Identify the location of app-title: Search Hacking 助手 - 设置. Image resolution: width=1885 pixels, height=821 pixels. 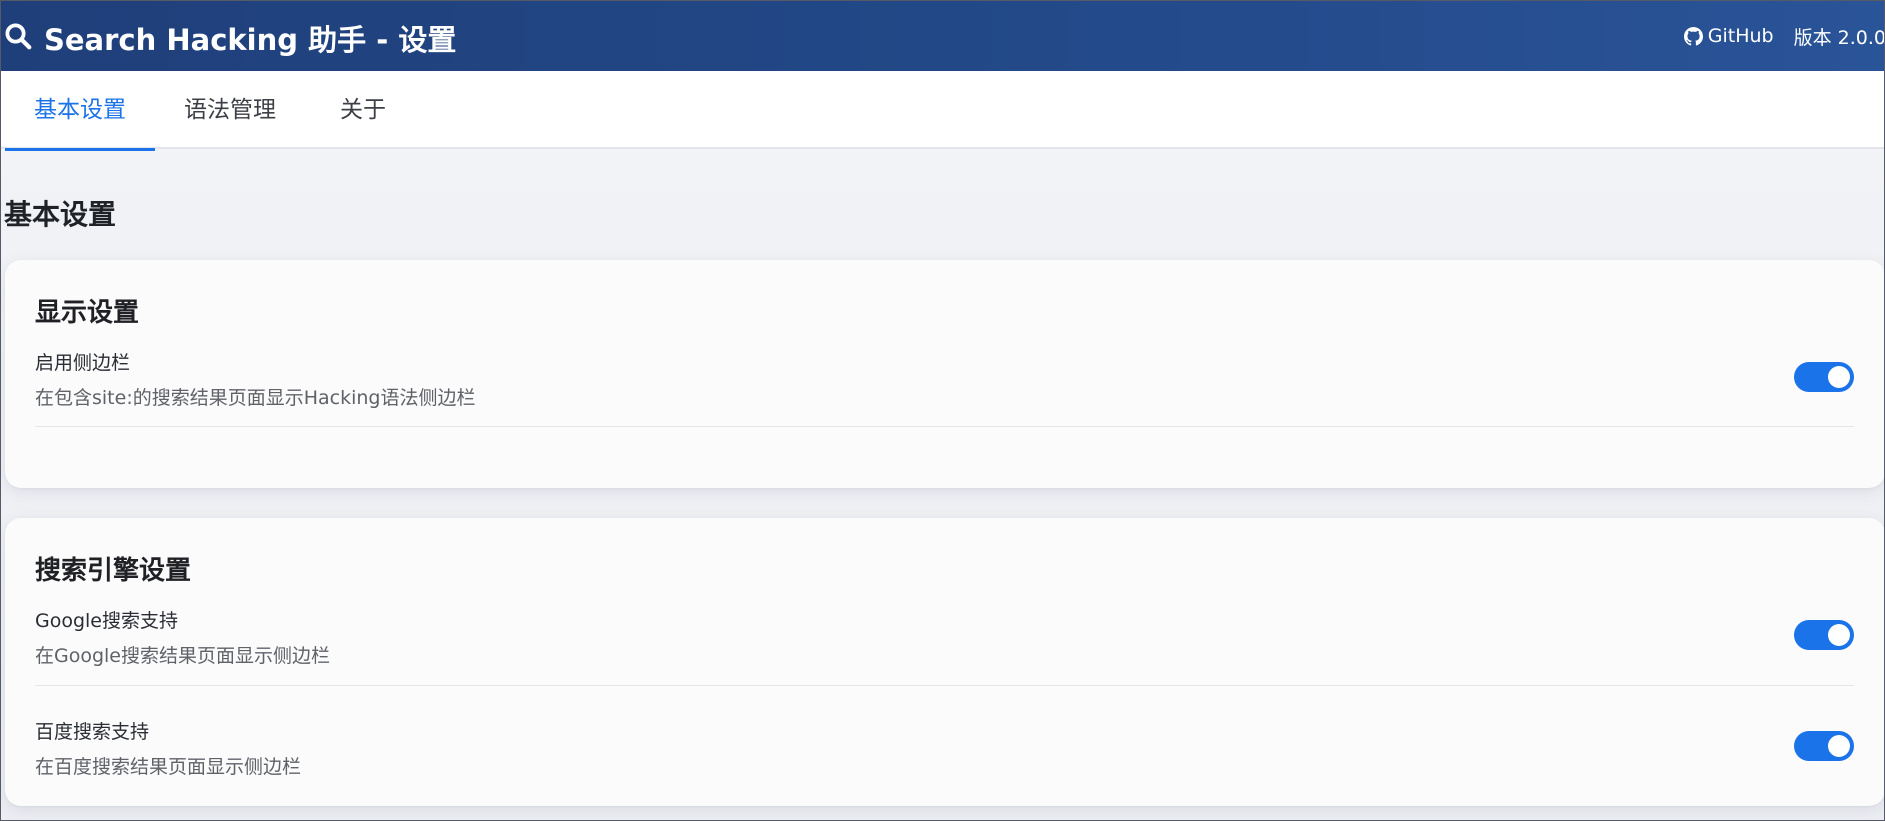
(250, 40).